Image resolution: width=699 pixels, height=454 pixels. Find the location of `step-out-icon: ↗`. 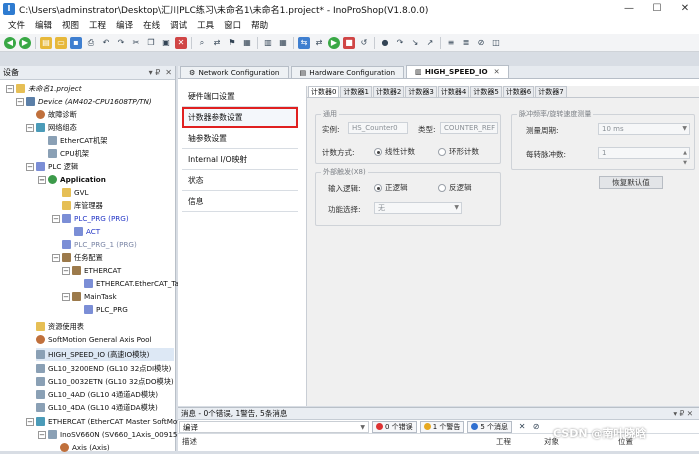

step-out-icon: ↗ is located at coordinates (430, 43).